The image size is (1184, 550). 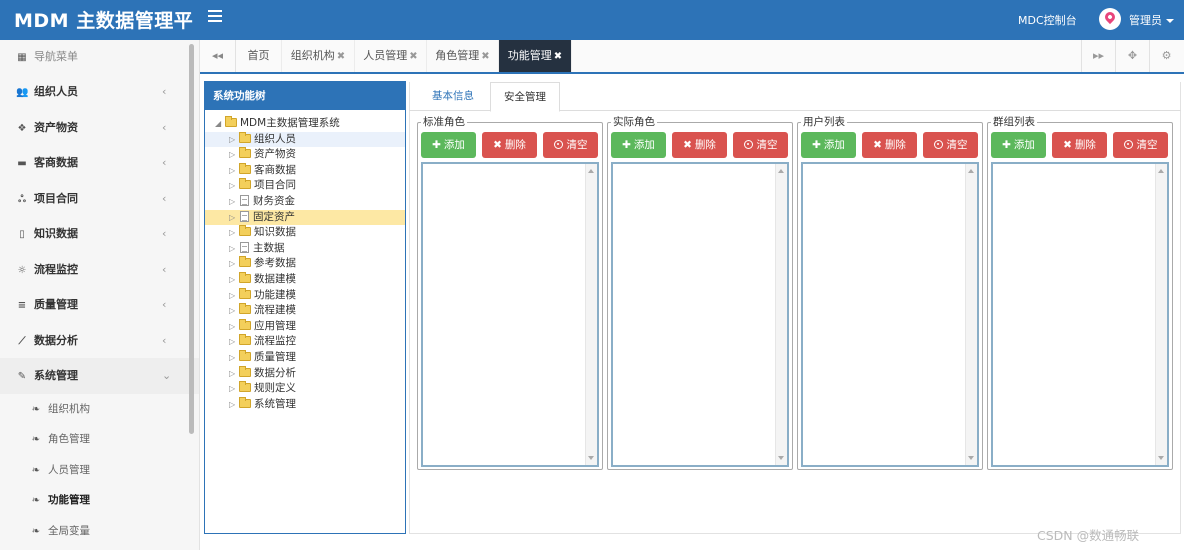 I want to click on tabs-scroll-left-icon: ◂◂, so click(x=218, y=56).